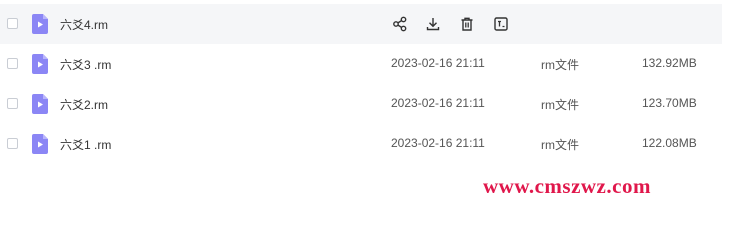 The image size is (735, 240). What do you see at coordinates (85, 144) in the screenshot?
I see `file-name: 六爻1 .rm` at bounding box center [85, 144].